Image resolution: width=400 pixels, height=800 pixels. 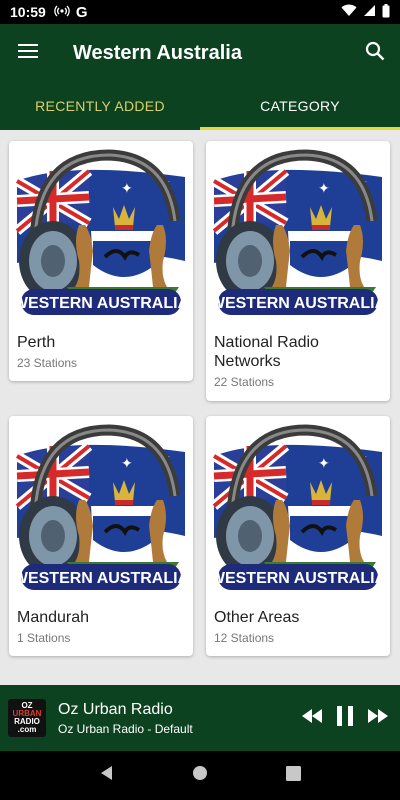 I want to click on hotspot-icon, so click(x=62, y=12).